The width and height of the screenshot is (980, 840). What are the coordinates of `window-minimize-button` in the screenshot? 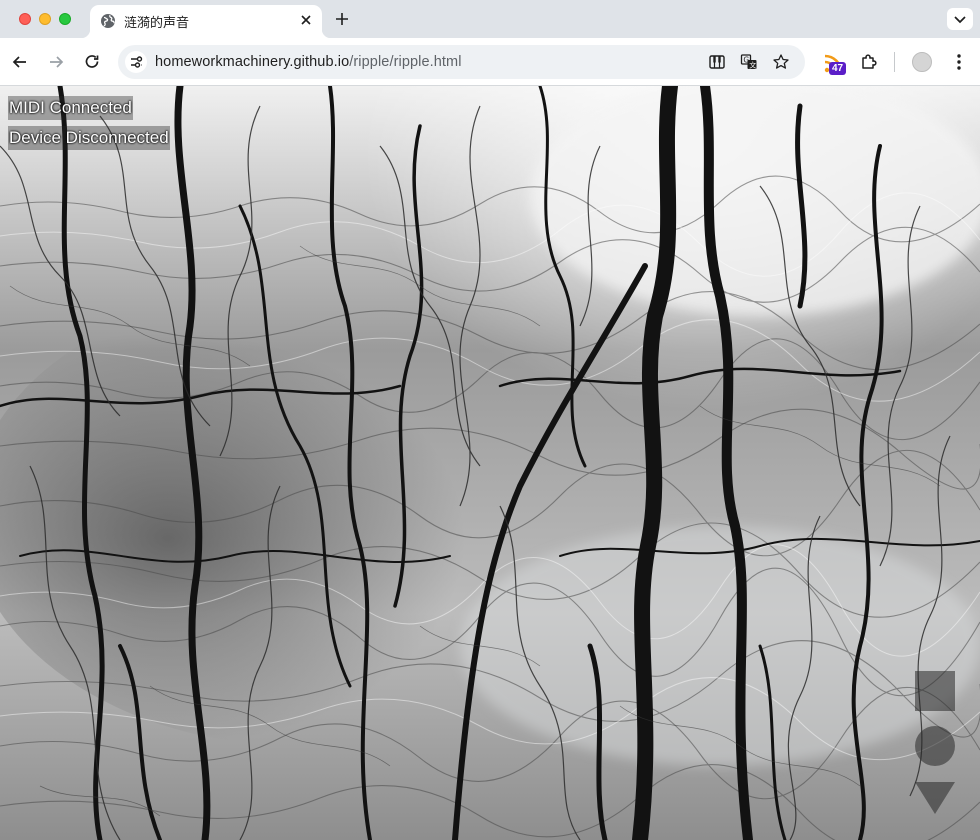 It's located at (45, 19).